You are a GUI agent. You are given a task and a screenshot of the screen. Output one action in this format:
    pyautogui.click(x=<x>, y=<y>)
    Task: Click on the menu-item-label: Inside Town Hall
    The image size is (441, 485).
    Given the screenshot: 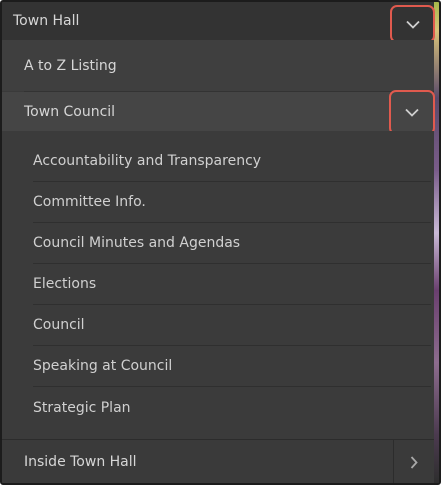 What is the action you would take?
    pyautogui.click(x=80, y=461)
    